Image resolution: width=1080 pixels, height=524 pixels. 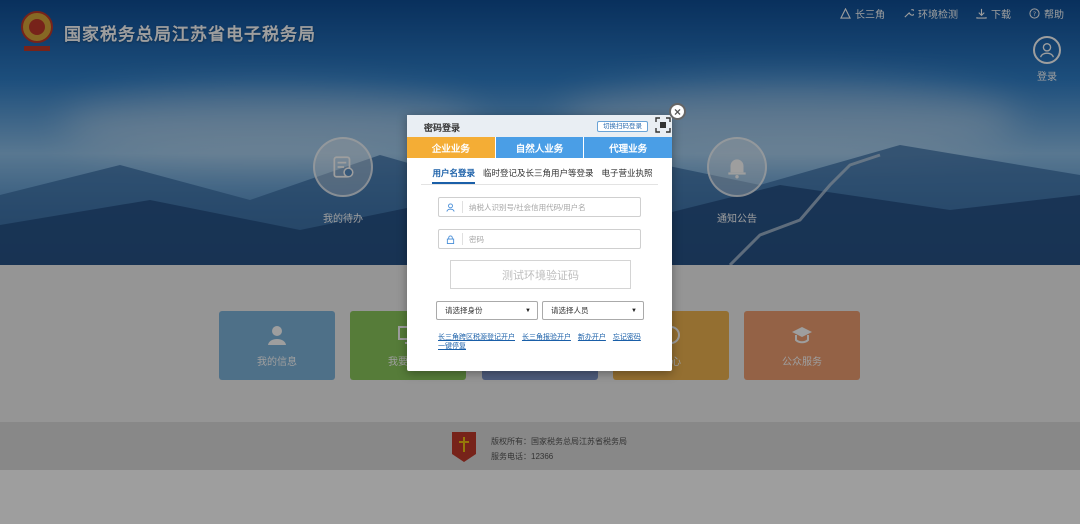 What do you see at coordinates (677, 111) in the screenshot?
I see `close-dialog-button: ×` at bounding box center [677, 111].